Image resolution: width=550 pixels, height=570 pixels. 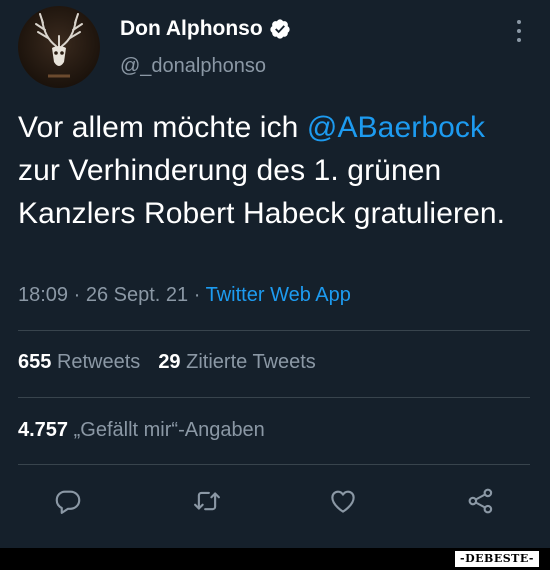 What do you see at coordinates (169, 430) in the screenshot?
I see `likes-label: „Gefällt mir“-Angaben` at bounding box center [169, 430].